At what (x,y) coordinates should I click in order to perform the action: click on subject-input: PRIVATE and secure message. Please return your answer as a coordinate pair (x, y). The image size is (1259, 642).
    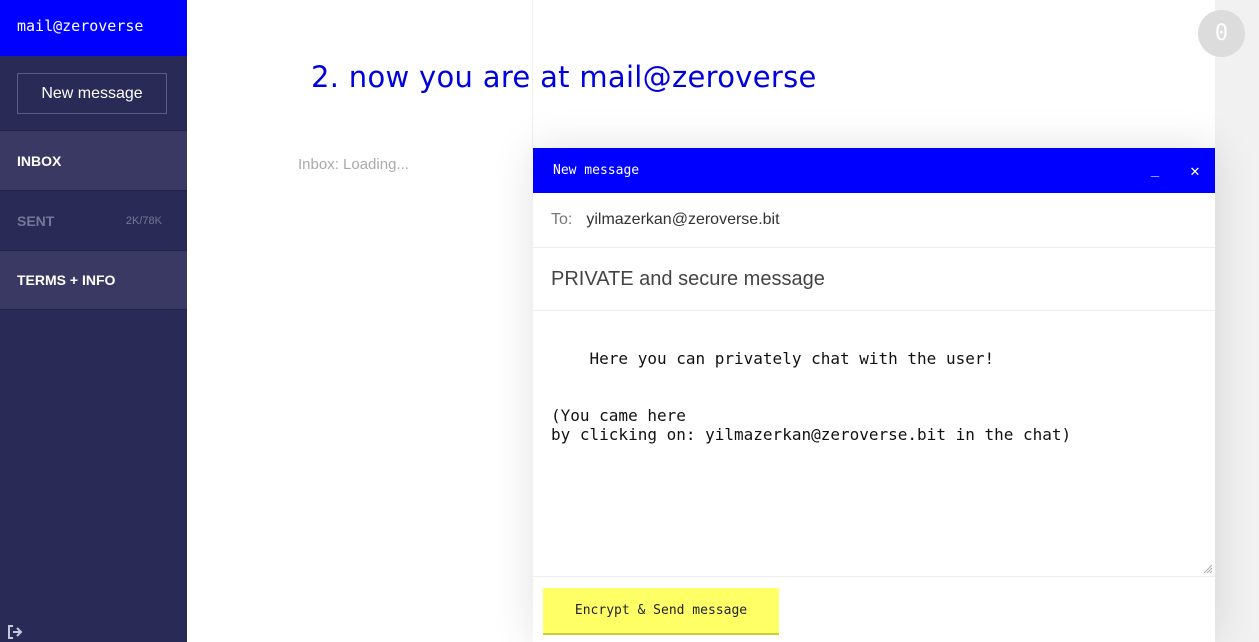
    Looking at the image, I should click on (874, 279).